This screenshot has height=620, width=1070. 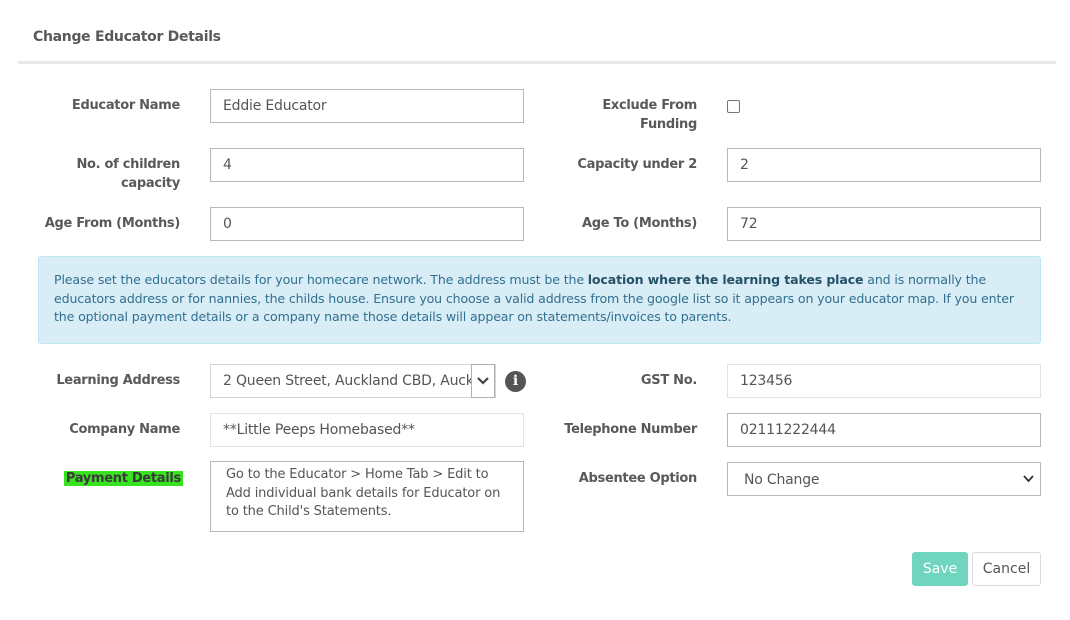 I want to click on telephone-label: Telephone Number, so click(x=630, y=429).